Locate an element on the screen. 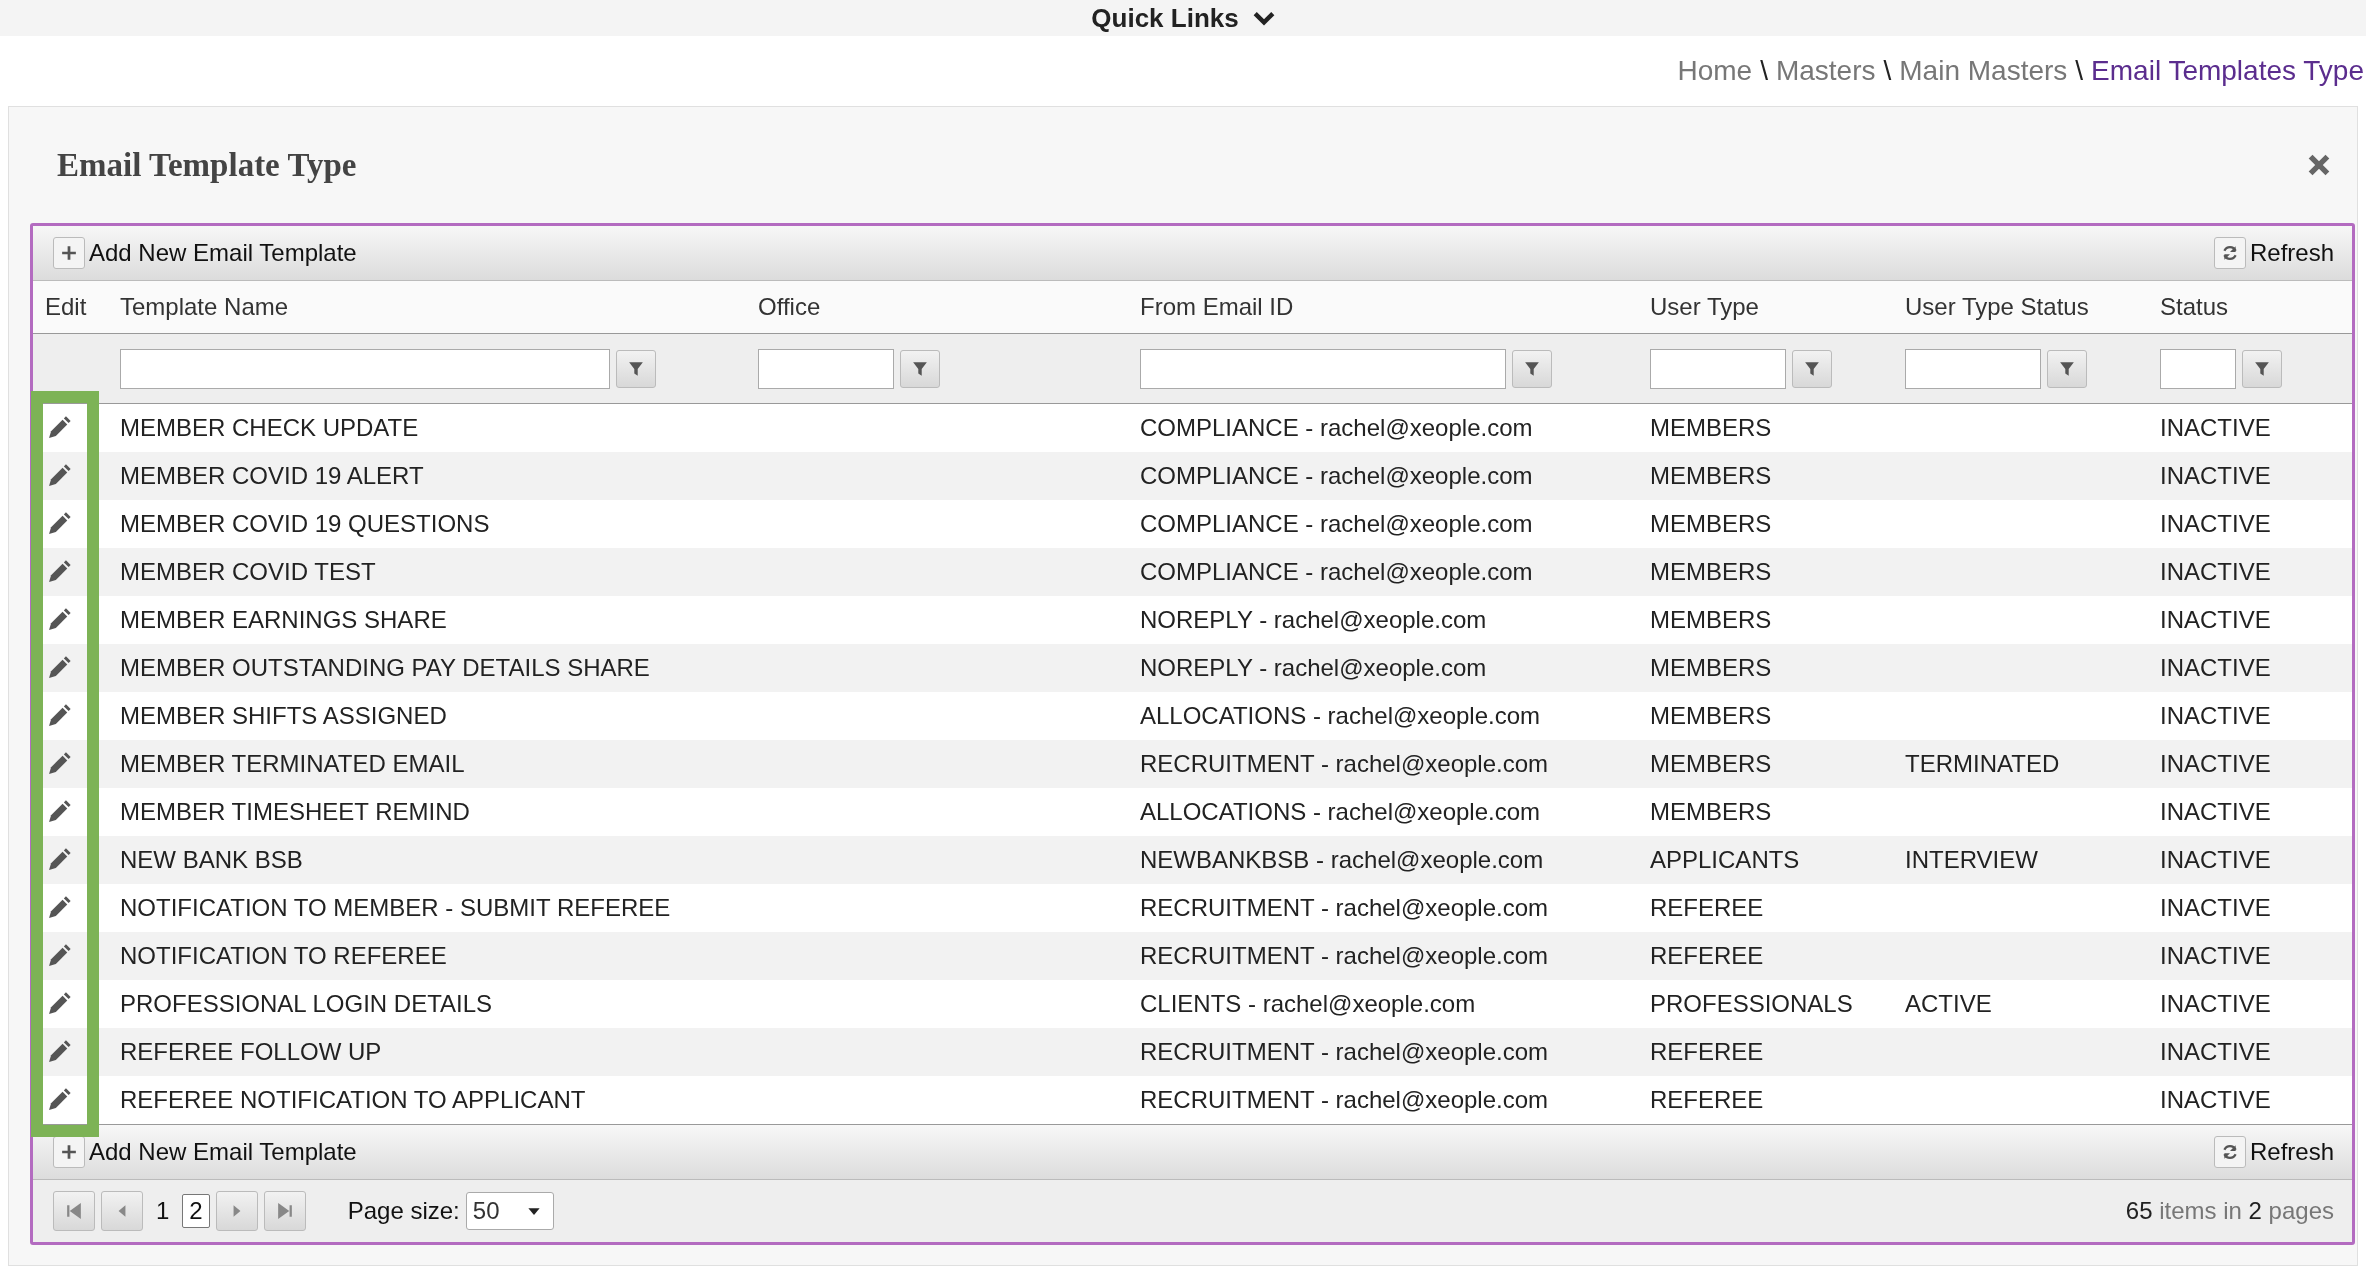 The width and height of the screenshot is (2366, 1272). table-cell: MEMBER SHIFTS ASSIGNED is located at coordinates (427, 716).